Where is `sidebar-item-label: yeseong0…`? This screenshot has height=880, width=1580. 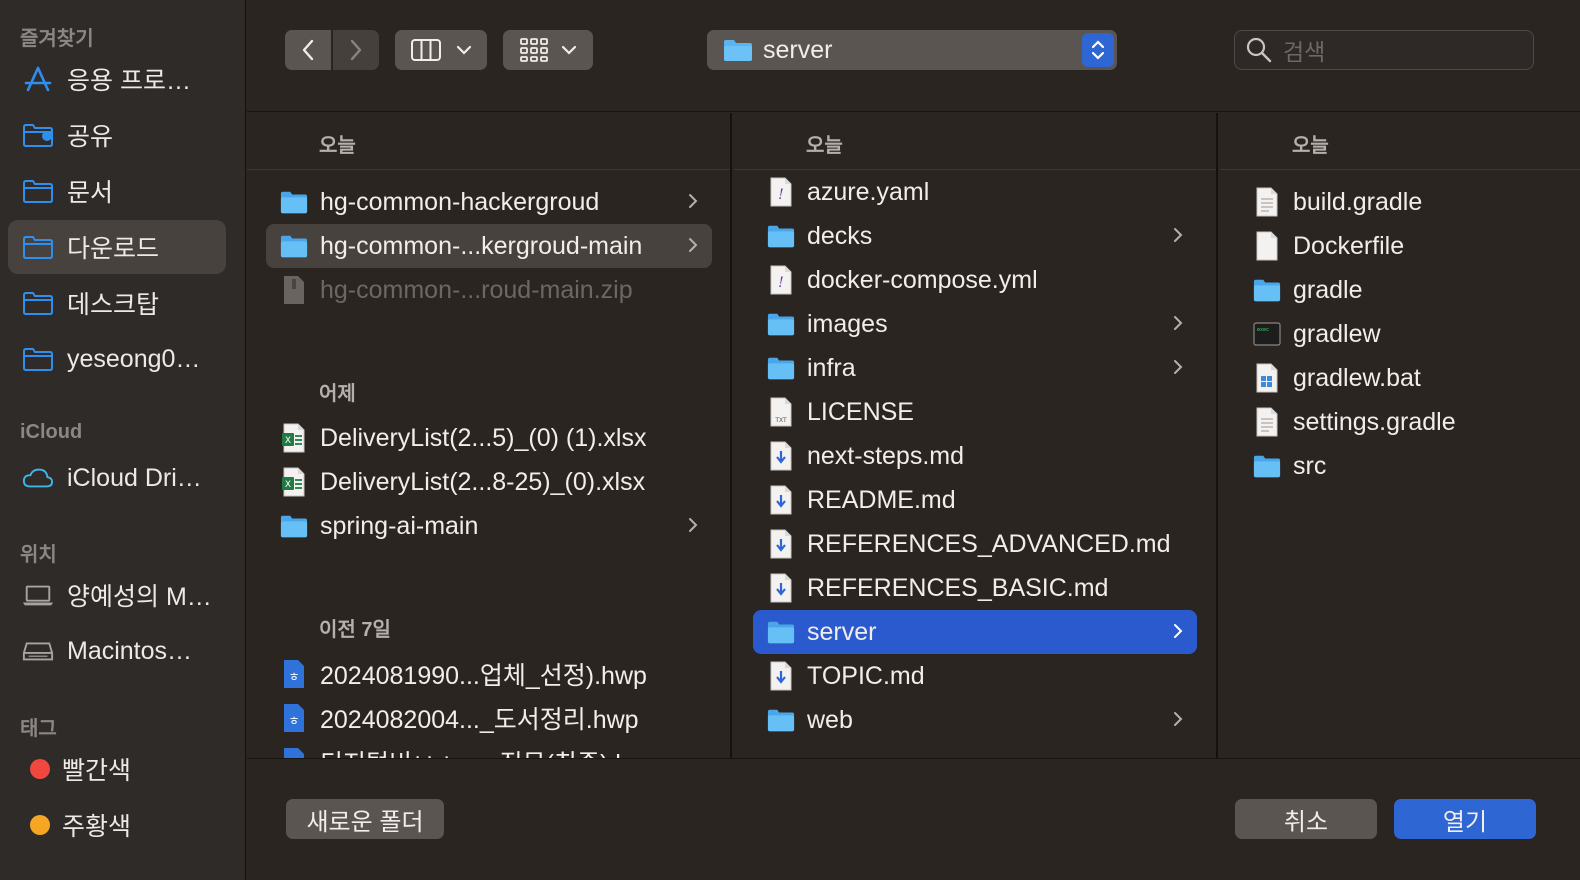 sidebar-item-label: yeseong0… is located at coordinates (134, 358).